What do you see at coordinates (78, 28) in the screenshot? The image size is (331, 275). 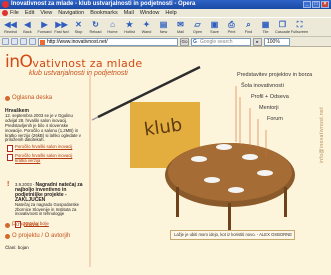 I see `stop-button: ✕ Stop` at bounding box center [78, 28].